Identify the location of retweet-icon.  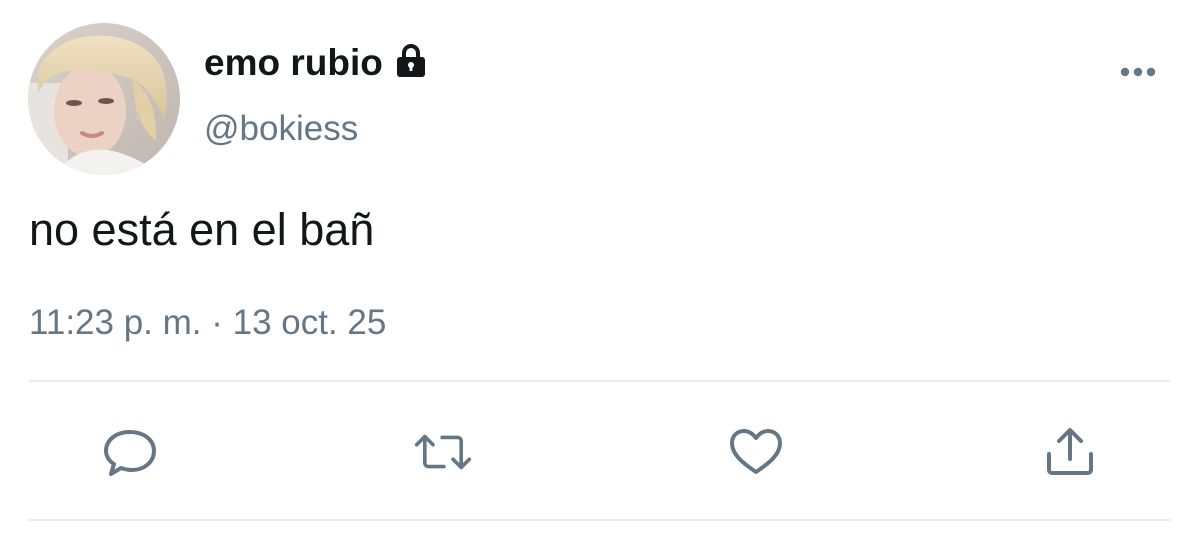
(443, 452).